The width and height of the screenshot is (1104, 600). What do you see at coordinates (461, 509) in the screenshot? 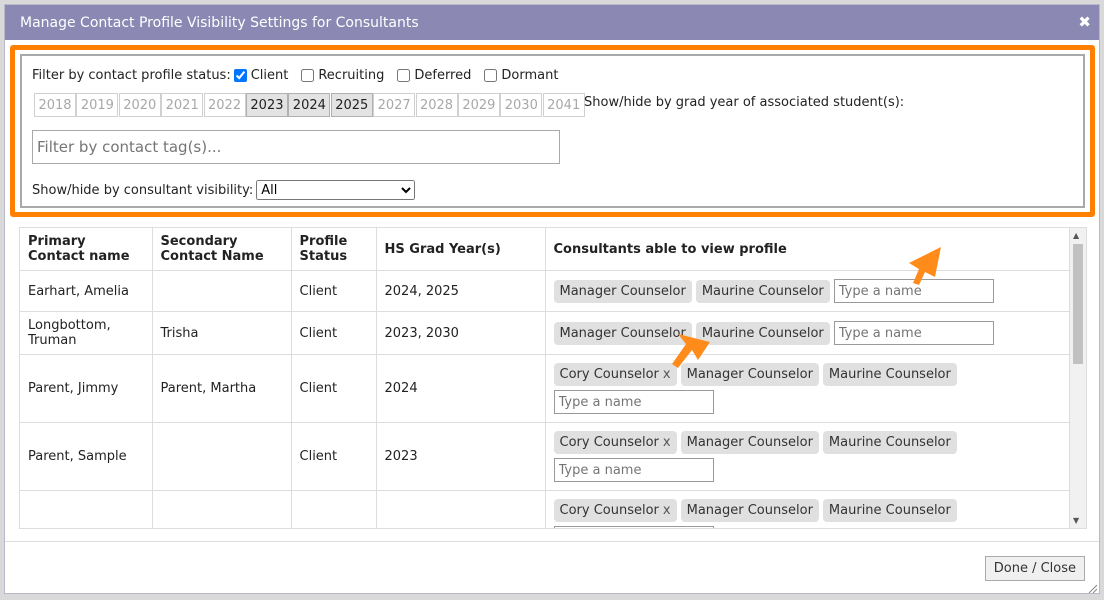
I see `cell-grad-years` at bounding box center [461, 509].